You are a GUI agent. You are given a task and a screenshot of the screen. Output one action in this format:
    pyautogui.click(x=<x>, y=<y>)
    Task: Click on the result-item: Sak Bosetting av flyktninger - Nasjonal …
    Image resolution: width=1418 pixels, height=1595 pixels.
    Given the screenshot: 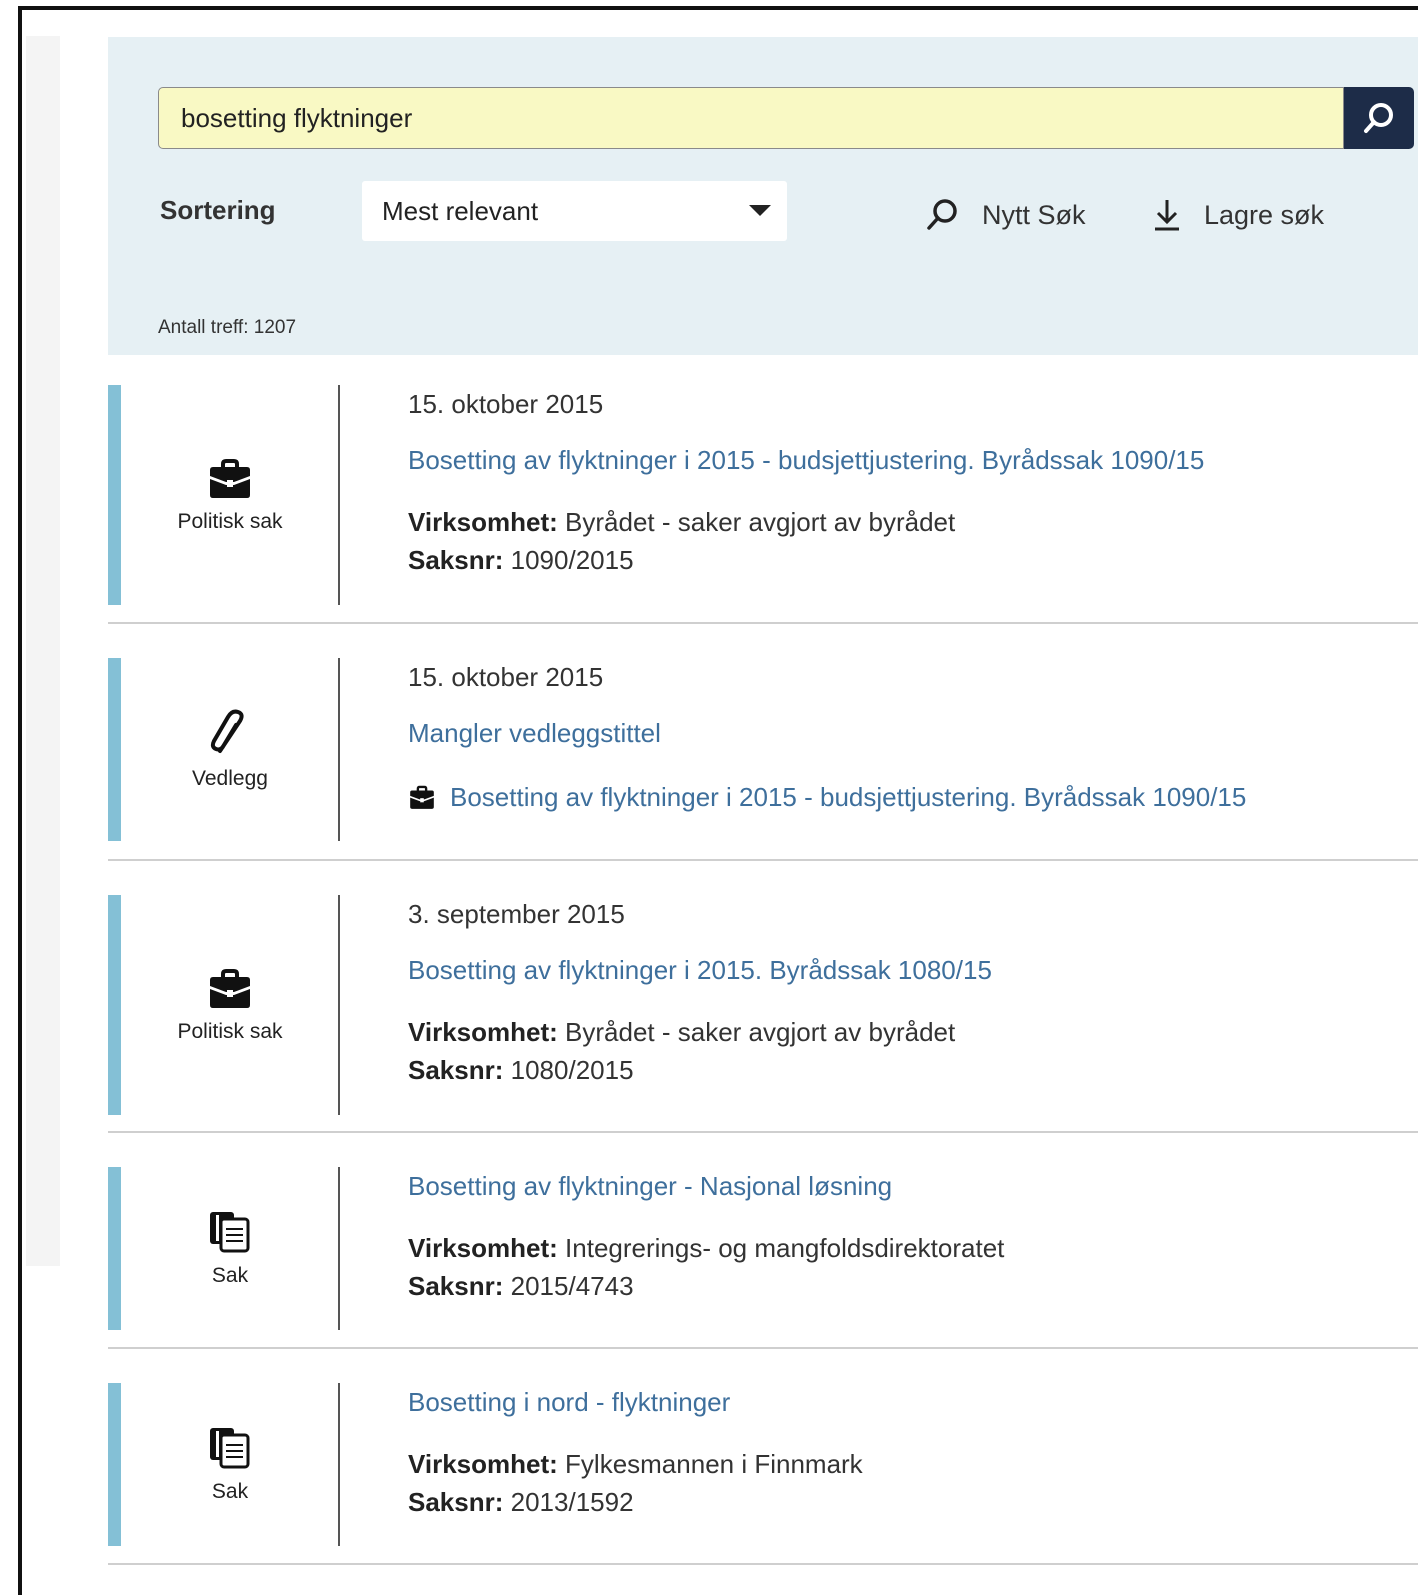 What is the action you would take?
    pyautogui.click(x=763, y=1248)
    